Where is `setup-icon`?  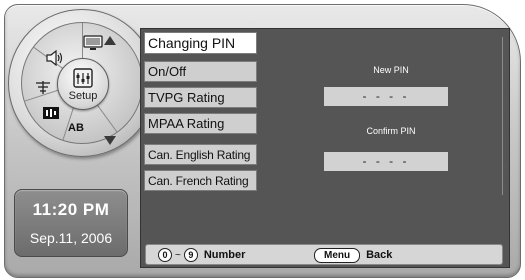 setup-icon is located at coordinates (83, 77).